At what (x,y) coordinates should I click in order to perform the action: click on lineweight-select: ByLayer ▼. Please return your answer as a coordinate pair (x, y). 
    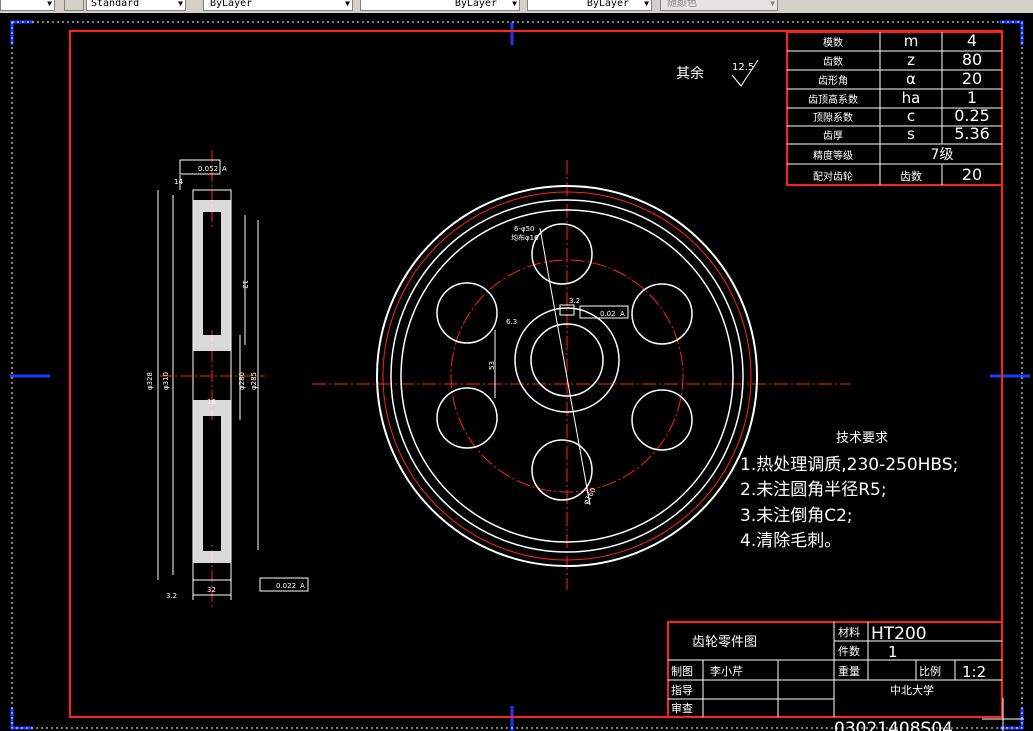
    Looking at the image, I should click on (589, 5).